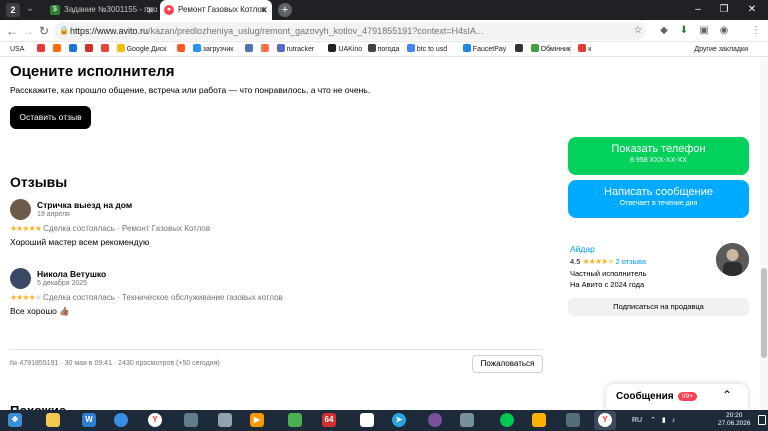 The image size is (768, 431). Describe the element at coordinates (257, 420) in the screenshot. I see `player-icon: ▶` at that location.